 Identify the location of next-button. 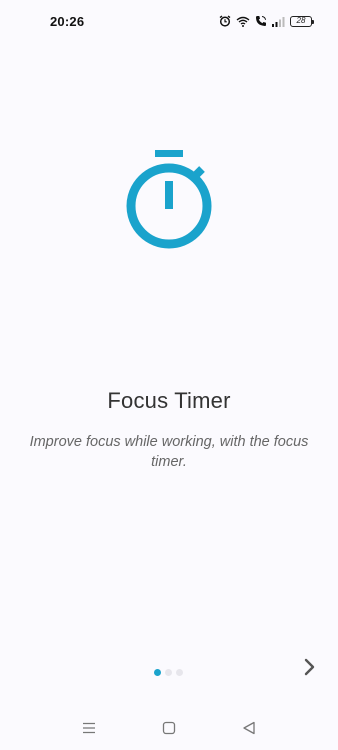
(309, 669).